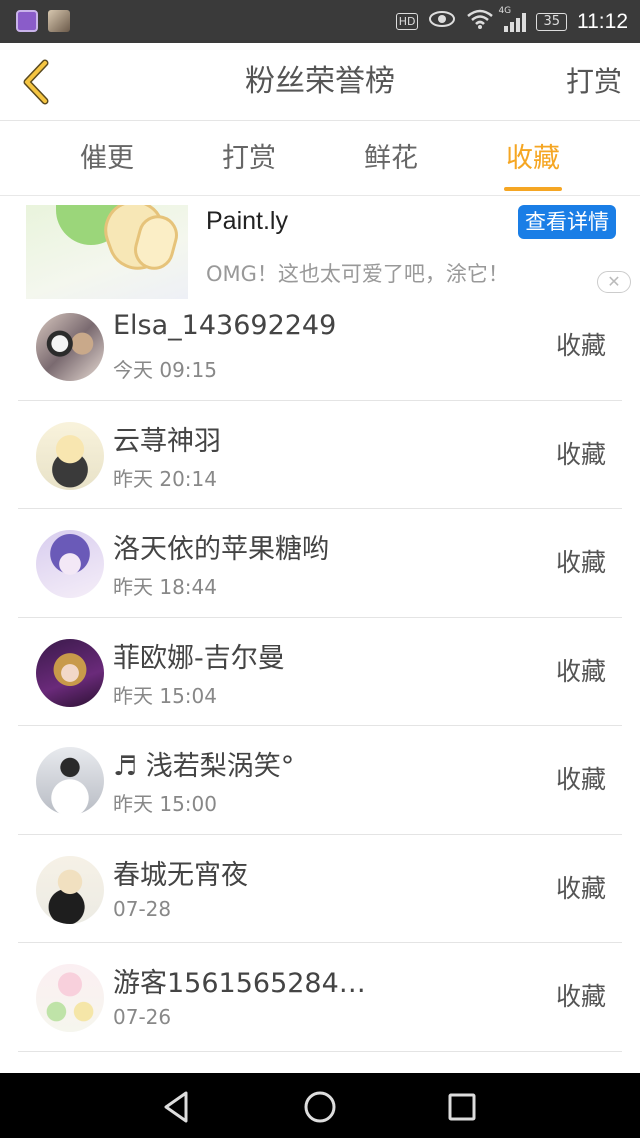 The height and width of the screenshot is (1138, 640). I want to click on home-nav-button, so click(320, 1107).